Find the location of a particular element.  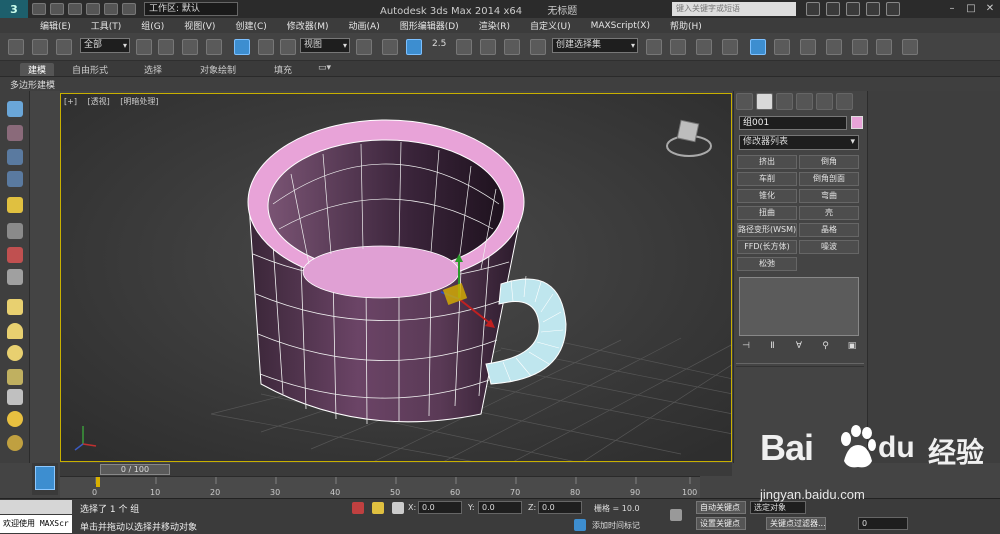

modifier-stack is located at coordinates (799, 306).